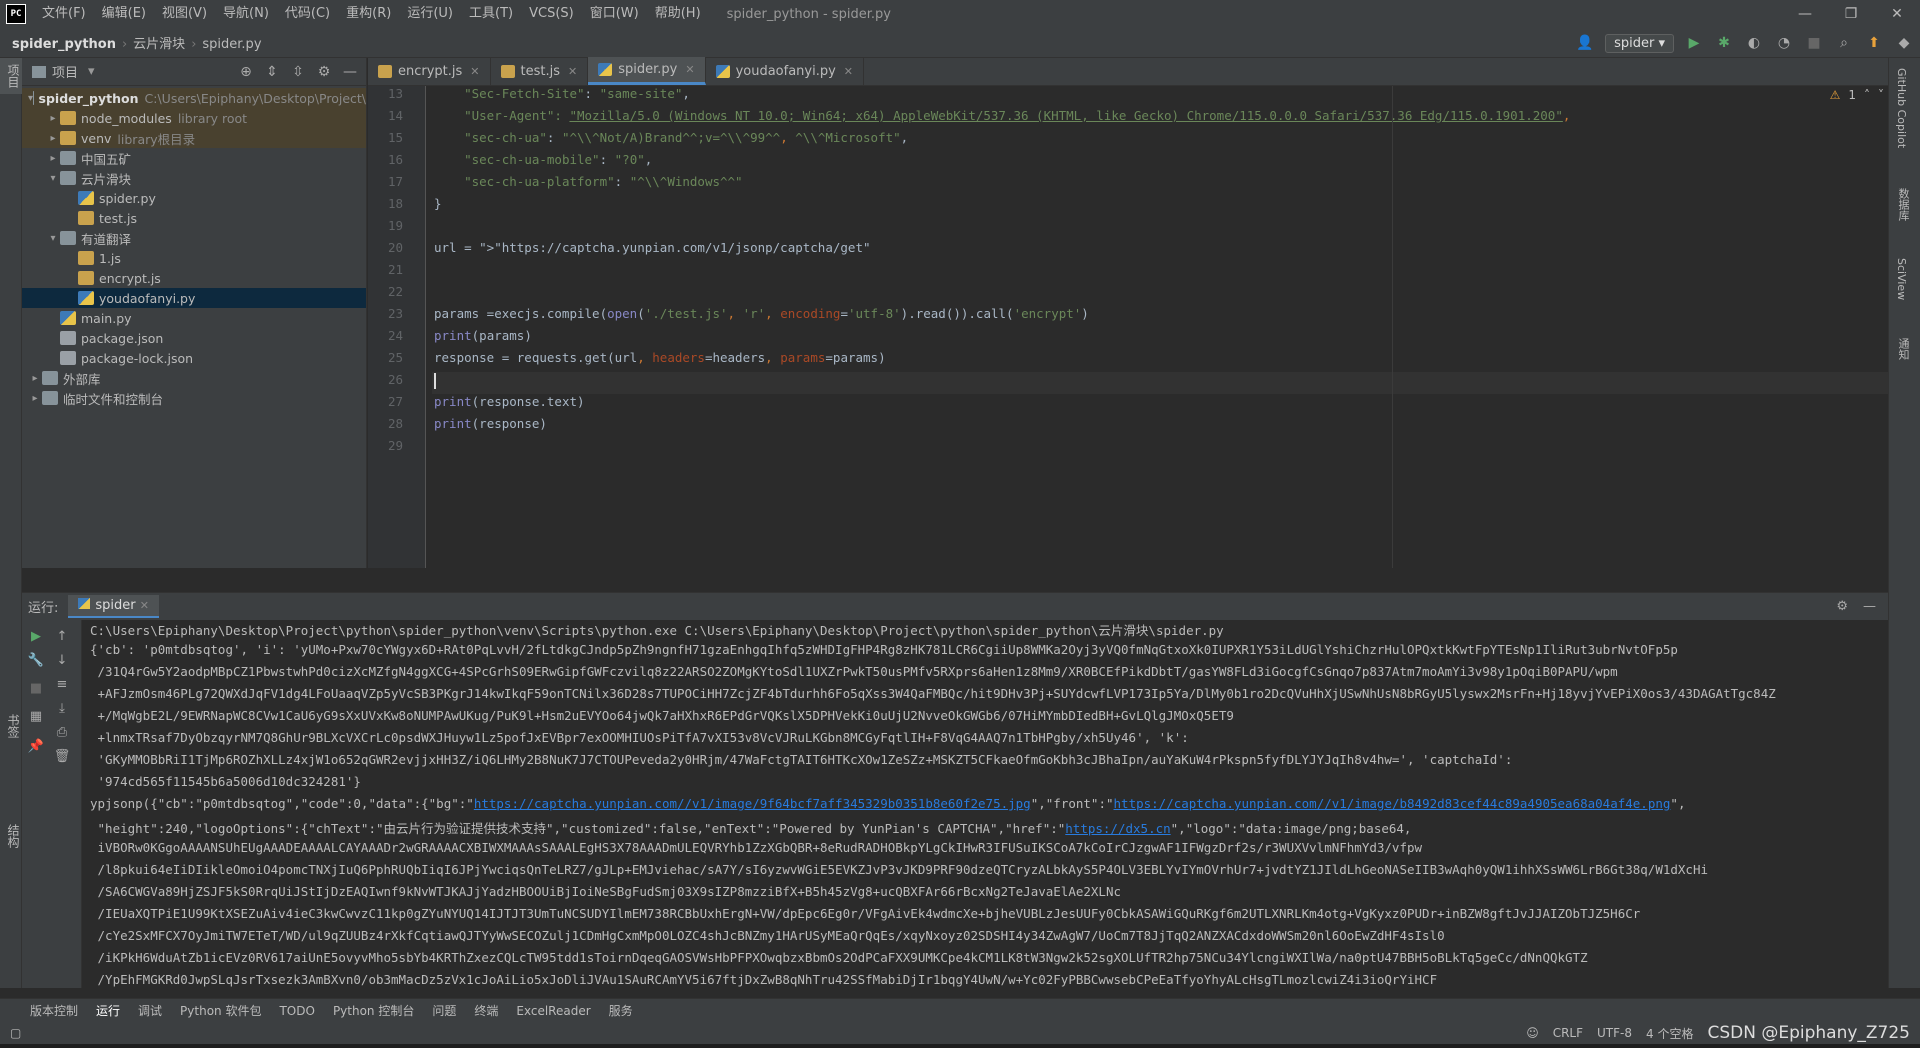 This screenshot has height=1048, width=1920. Describe the element at coordinates (1614, 1033) in the screenshot. I see `file-encoding: UTF-8` at that location.